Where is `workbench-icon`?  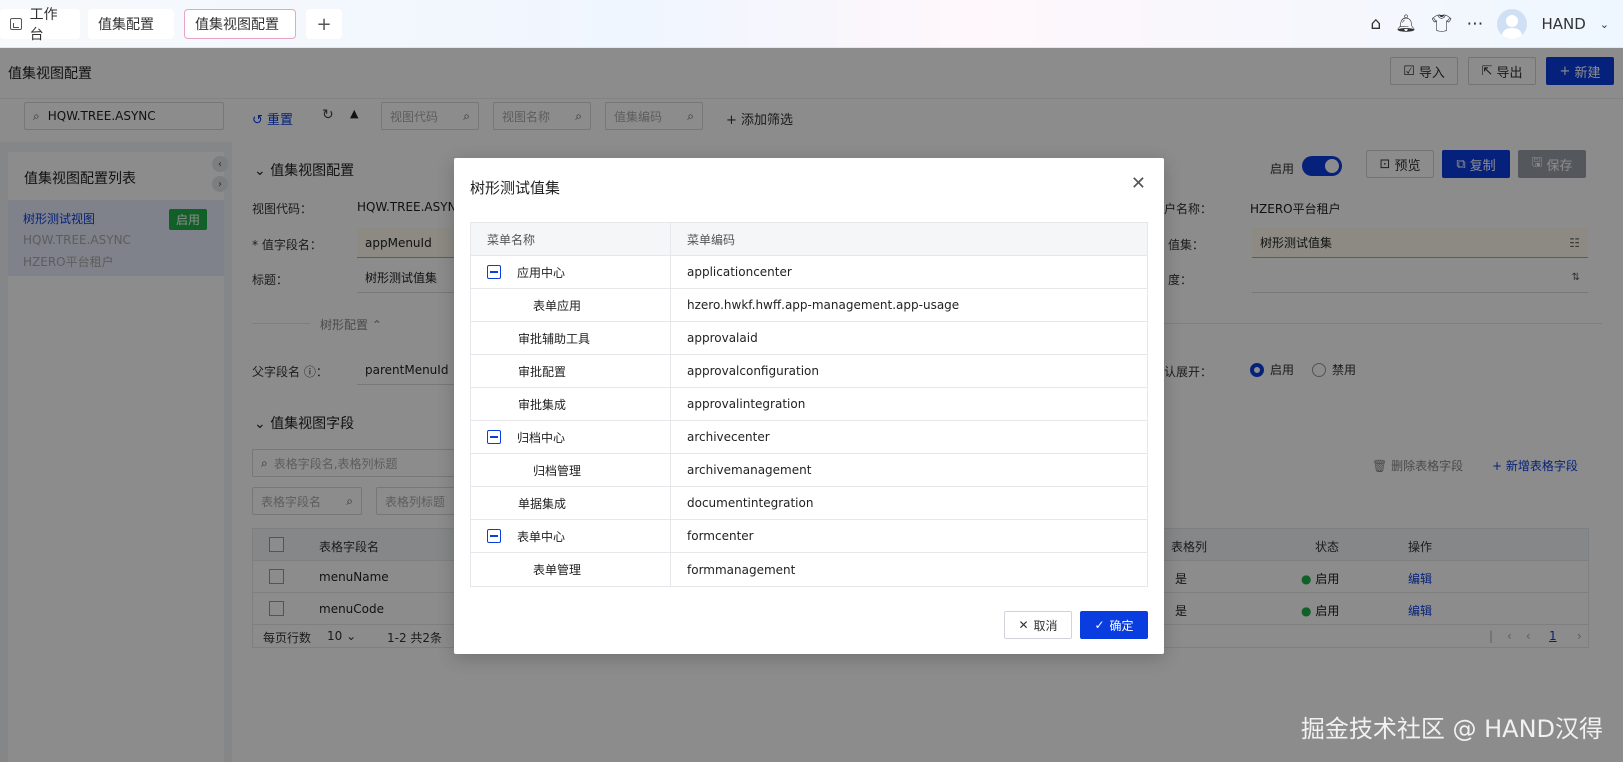
workbench-icon is located at coordinates (16, 24).